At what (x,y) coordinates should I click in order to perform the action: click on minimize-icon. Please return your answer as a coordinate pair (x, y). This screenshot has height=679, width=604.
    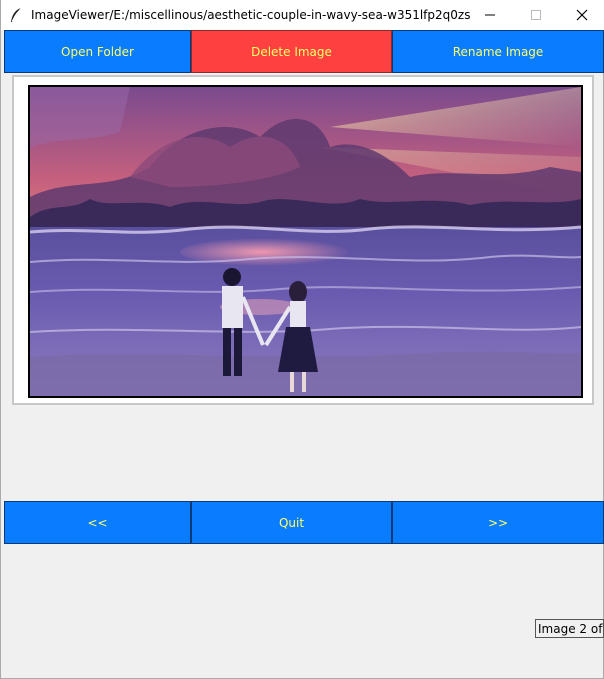
    Looking at the image, I should click on (490, 15).